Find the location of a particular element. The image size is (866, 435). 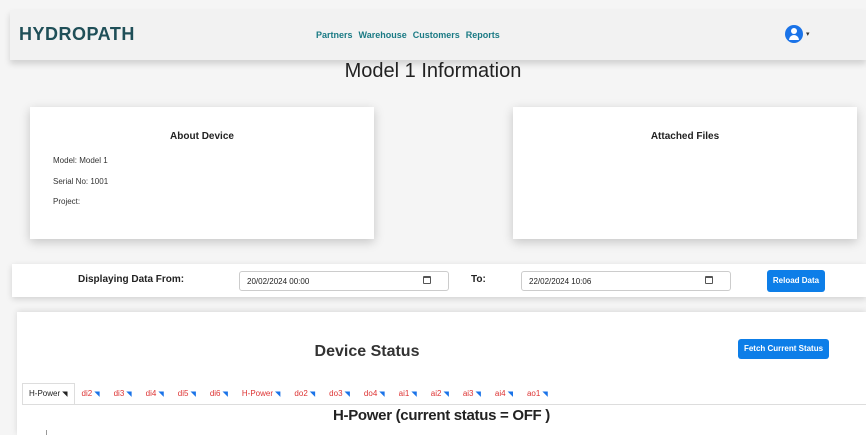

reload-data-button: Reload Data is located at coordinates (796, 281).